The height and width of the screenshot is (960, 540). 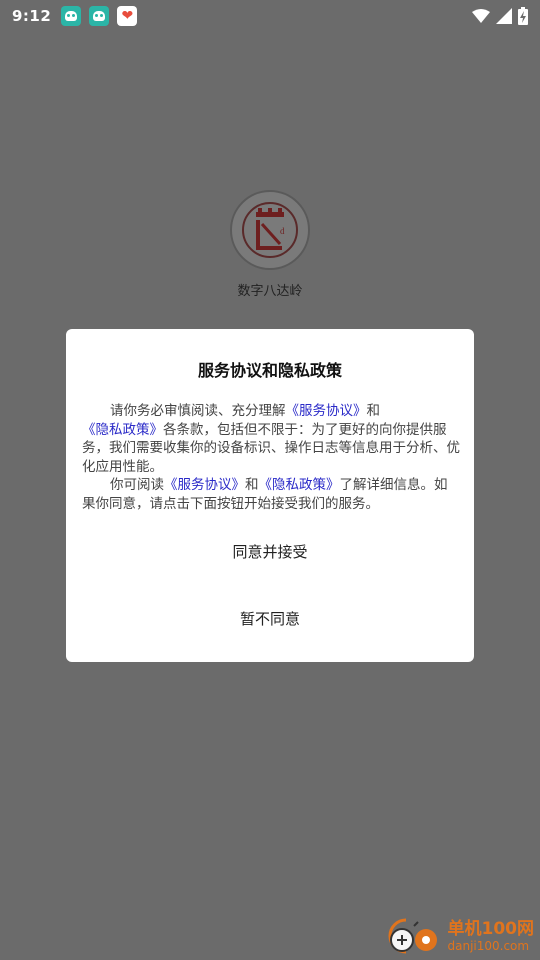 I want to click on accept-button: 同意并接受, so click(x=270, y=551).